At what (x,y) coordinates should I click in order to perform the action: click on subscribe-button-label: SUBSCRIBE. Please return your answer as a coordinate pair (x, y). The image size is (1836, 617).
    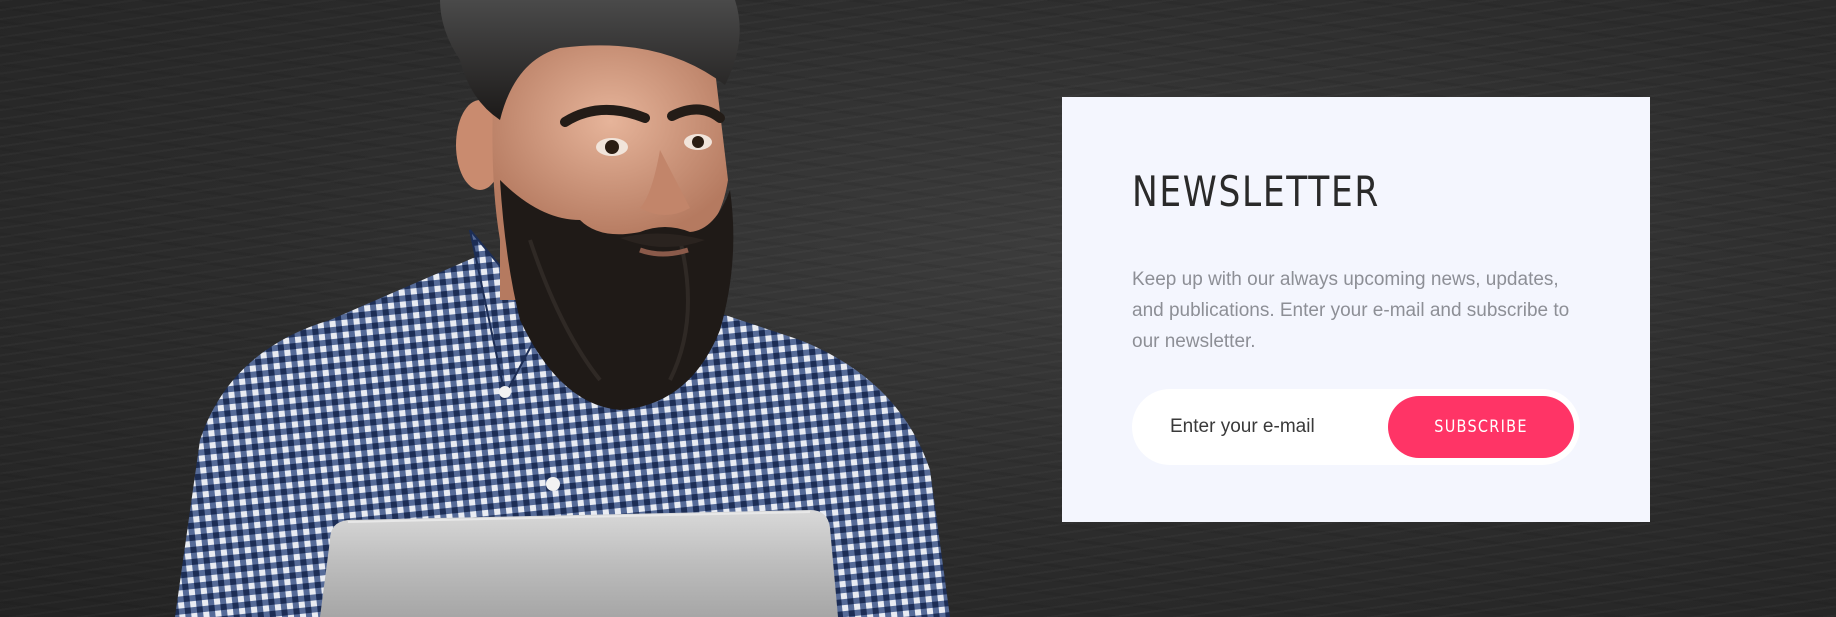
    Looking at the image, I should click on (1481, 427).